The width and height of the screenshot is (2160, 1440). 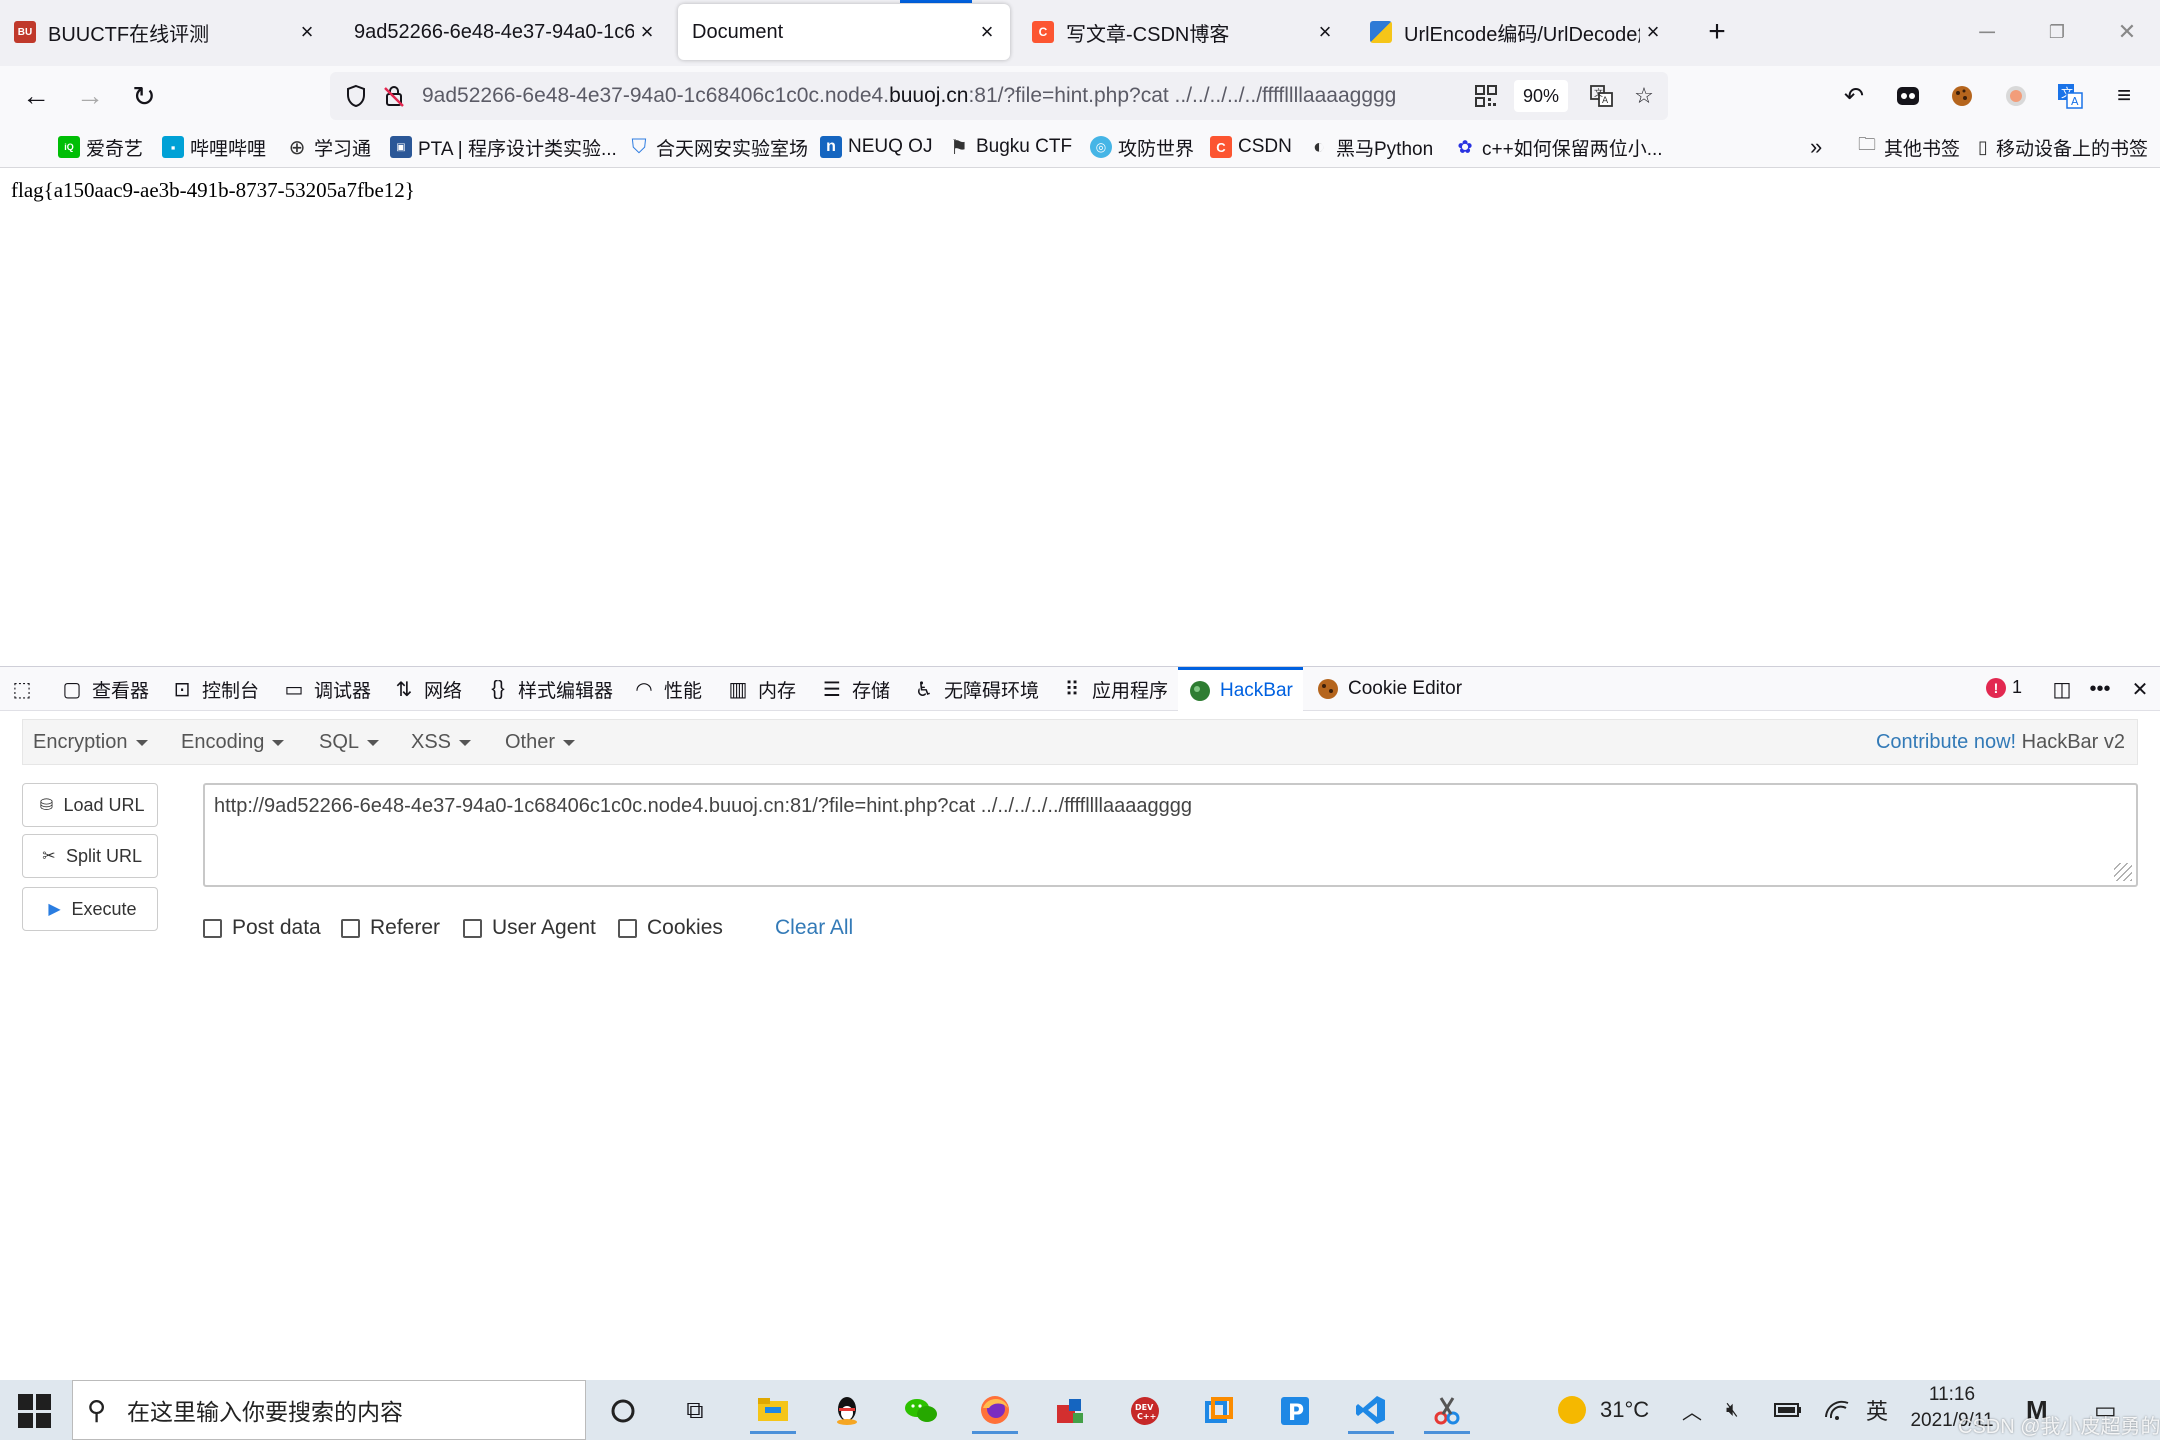 I want to click on tab-network: ⇅ 网络, so click(x=427, y=689).